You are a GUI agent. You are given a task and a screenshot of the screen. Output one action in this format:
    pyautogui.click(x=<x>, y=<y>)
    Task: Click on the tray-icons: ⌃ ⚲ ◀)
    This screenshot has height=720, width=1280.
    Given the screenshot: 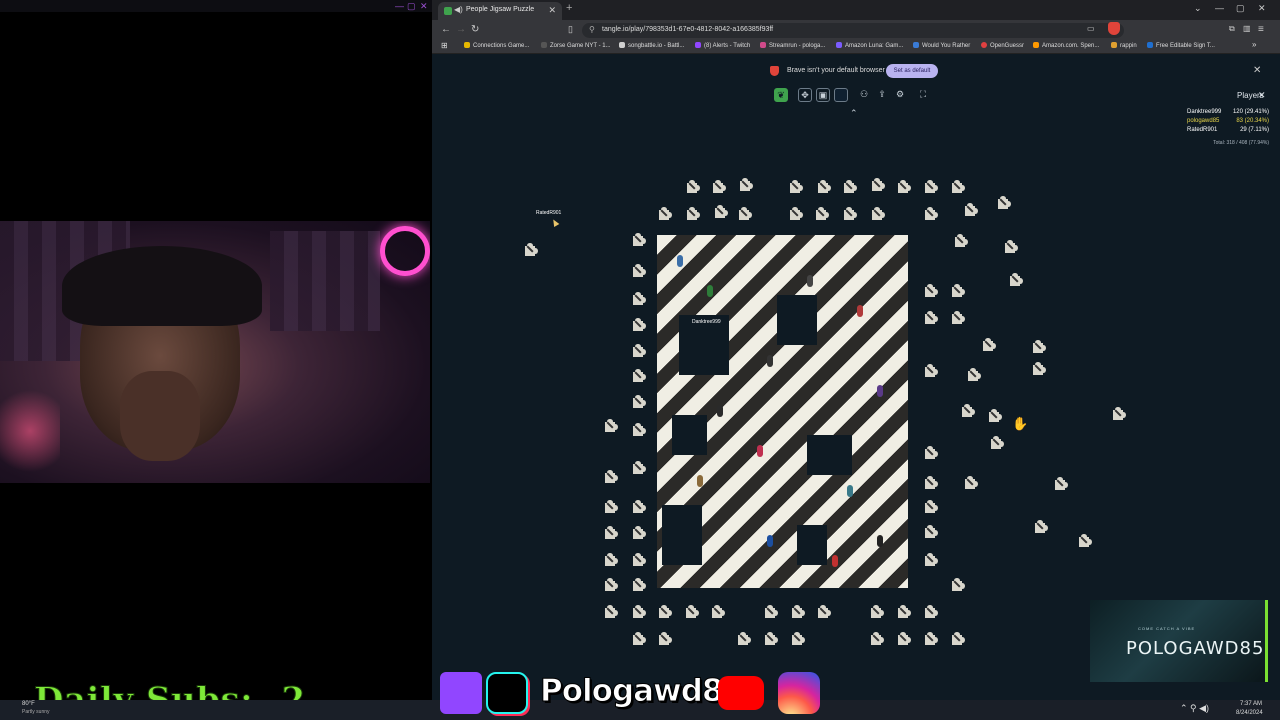 What is the action you would take?
    pyautogui.click(x=1194, y=708)
    